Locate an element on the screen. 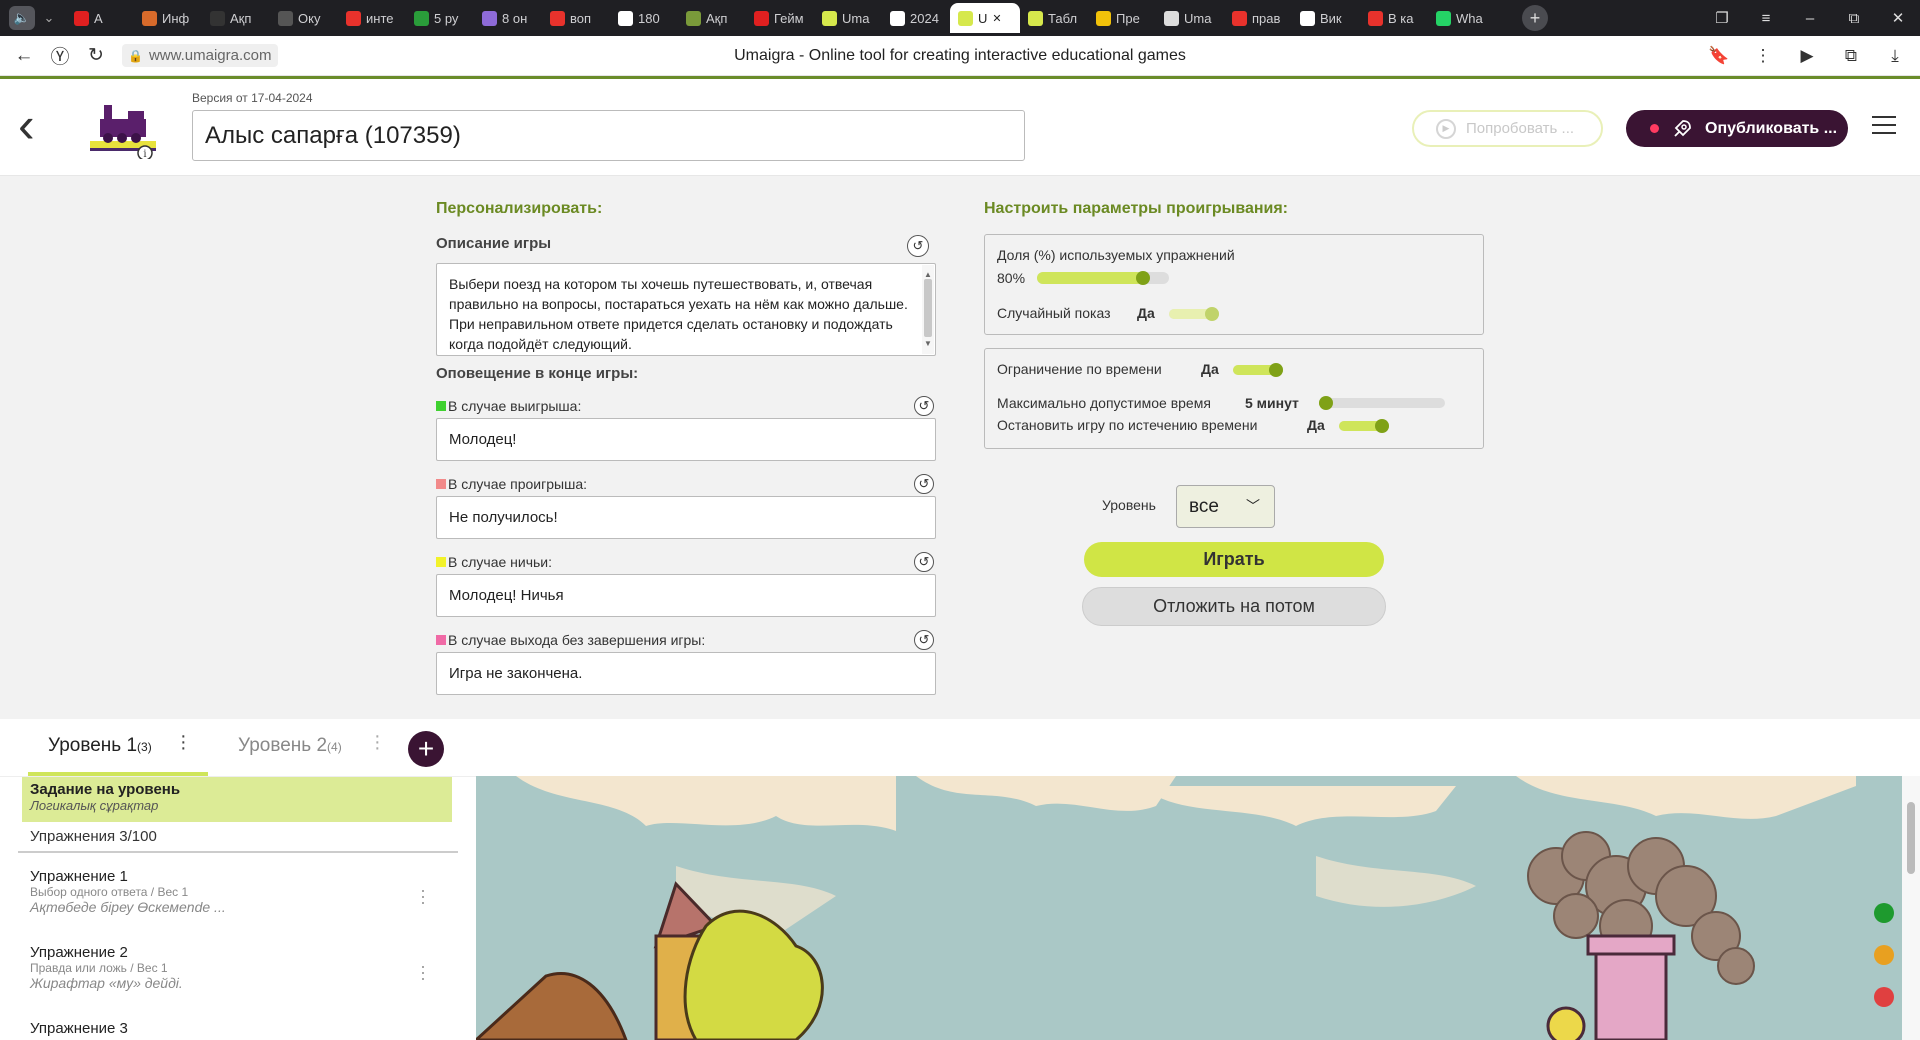  chevron-down-icon: ﹀ is located at coordinates (1253, 506).